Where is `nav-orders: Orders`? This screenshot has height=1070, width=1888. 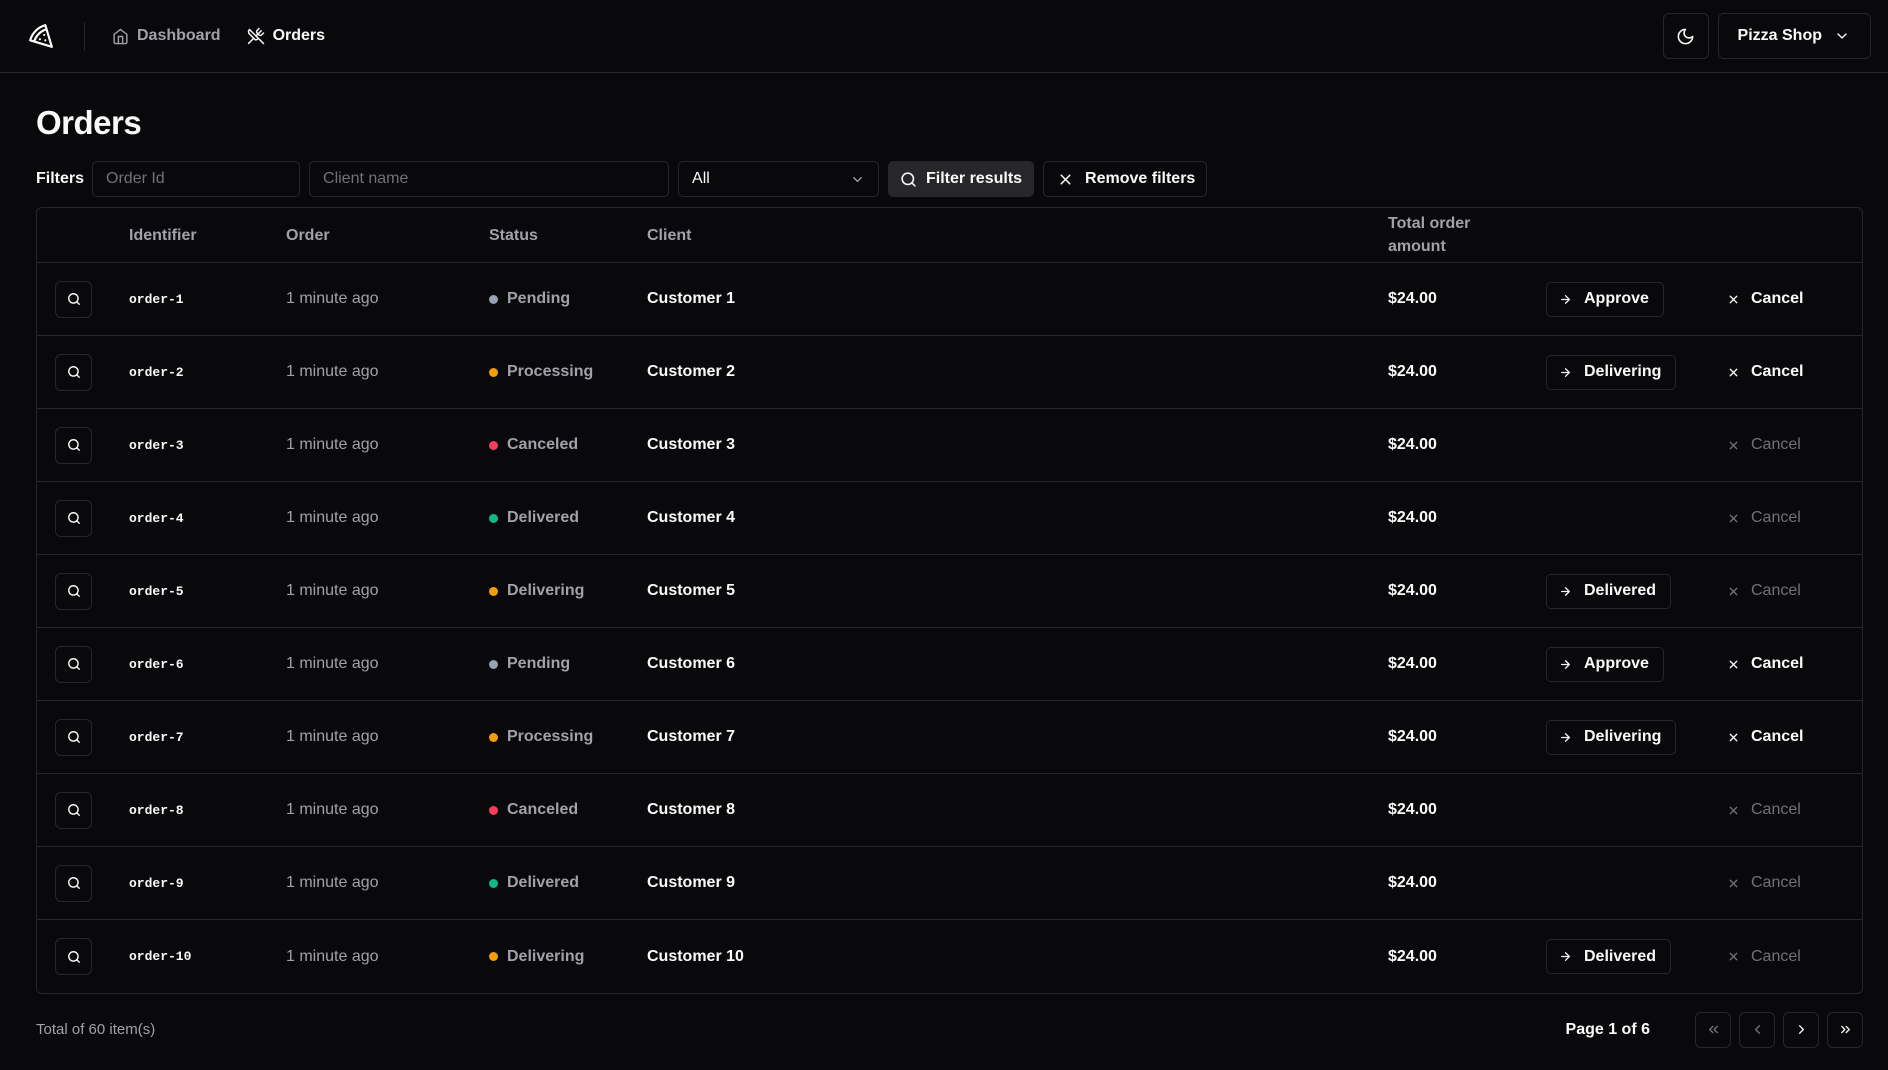
nav-orders: Orders is located at coordinates (286, 36).